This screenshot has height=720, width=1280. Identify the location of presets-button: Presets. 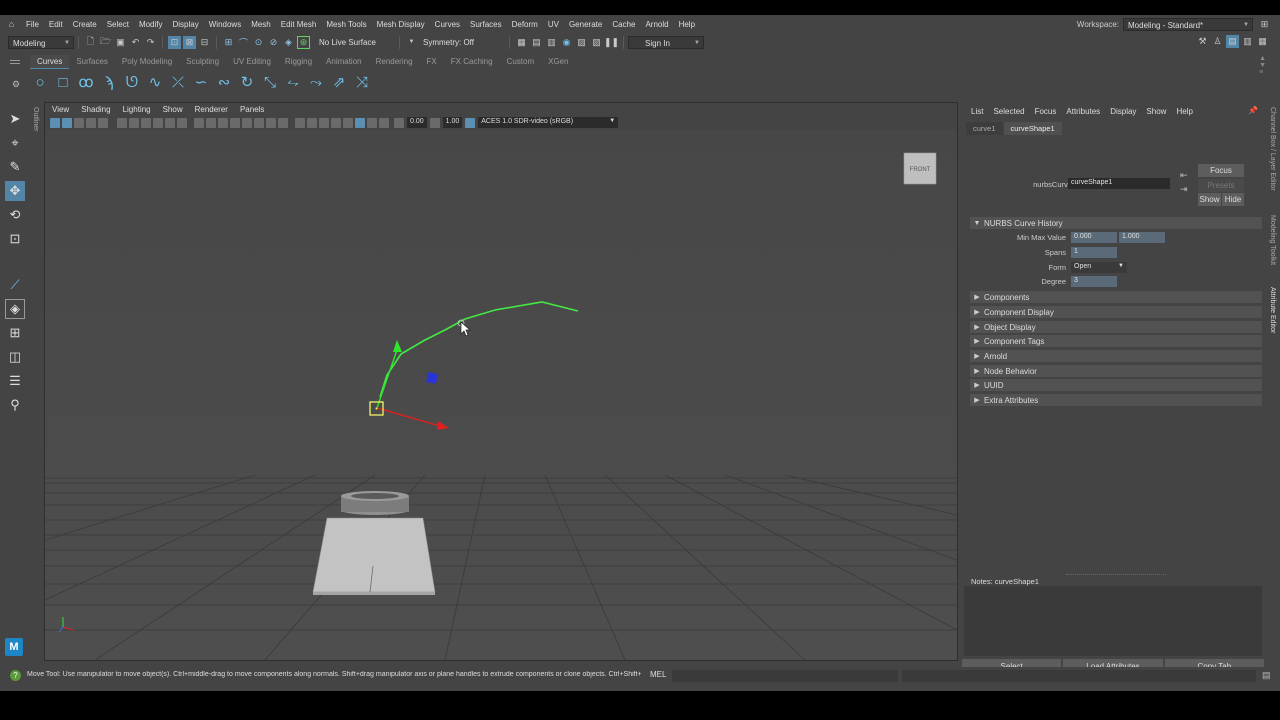
(1221, 185).